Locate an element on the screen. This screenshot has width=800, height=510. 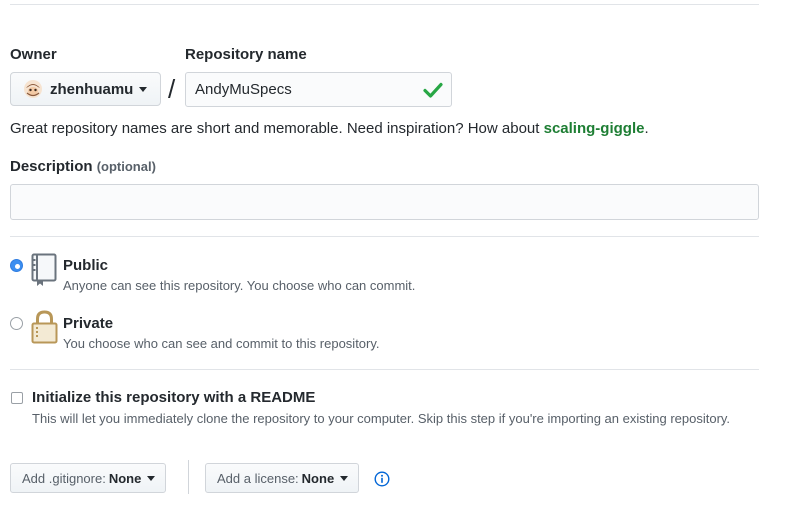
gitignore-label: Add .gitignore: is located at coordinates (64, 478).